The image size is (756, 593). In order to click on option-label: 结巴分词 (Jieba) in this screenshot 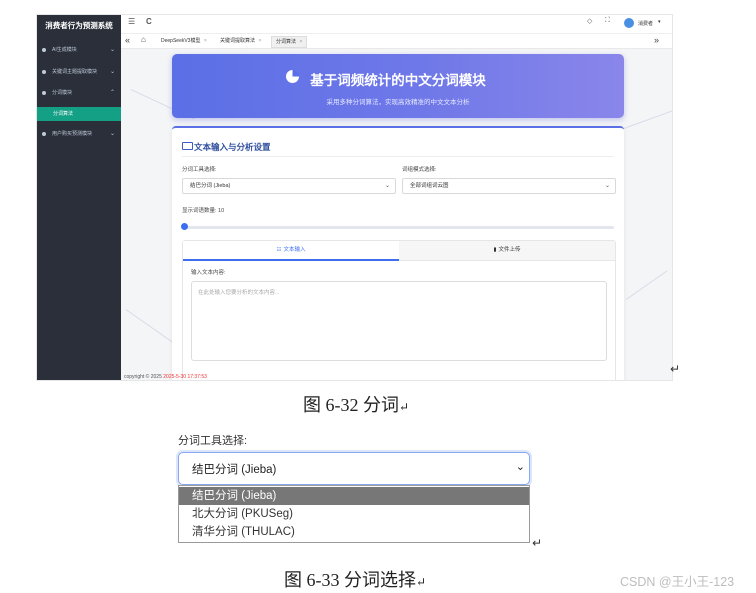, I will do `click(234, 496)`.